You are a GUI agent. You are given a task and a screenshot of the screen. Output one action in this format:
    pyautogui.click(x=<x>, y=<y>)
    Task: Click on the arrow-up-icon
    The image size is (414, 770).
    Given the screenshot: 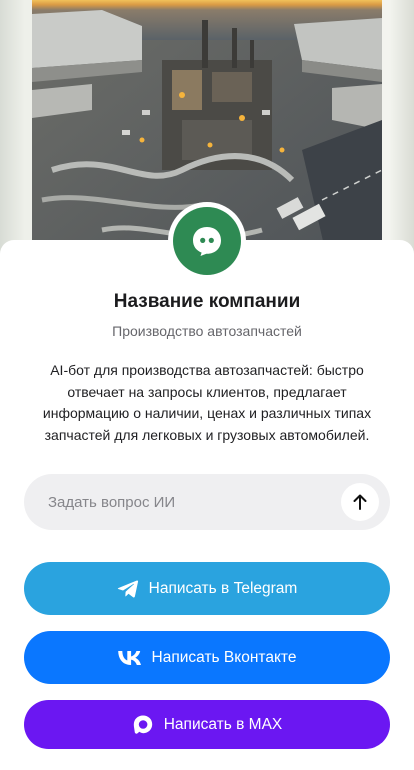 What is the action you would take?
    pyautogui.click(x=360, y=502)
    